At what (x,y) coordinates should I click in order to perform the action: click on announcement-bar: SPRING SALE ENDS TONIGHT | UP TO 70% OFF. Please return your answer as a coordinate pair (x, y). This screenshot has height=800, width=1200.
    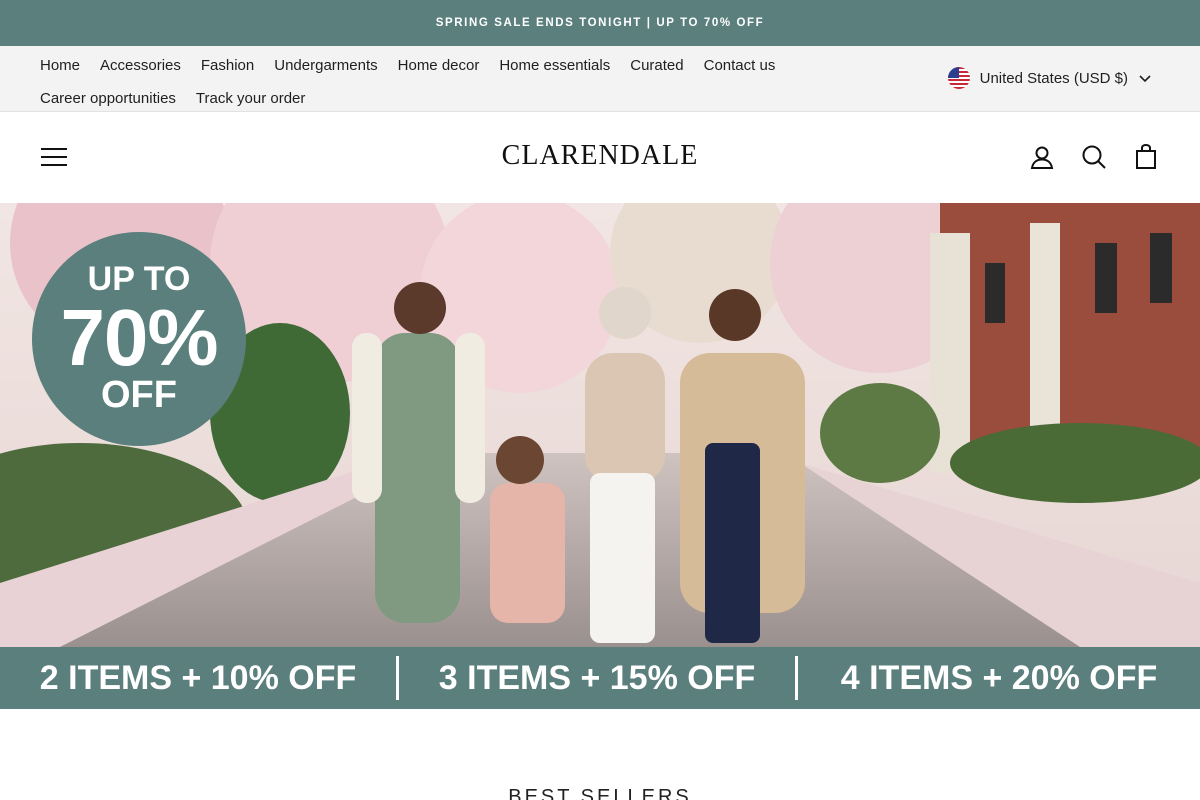
    Looking at the image, I should click on (600, 23).